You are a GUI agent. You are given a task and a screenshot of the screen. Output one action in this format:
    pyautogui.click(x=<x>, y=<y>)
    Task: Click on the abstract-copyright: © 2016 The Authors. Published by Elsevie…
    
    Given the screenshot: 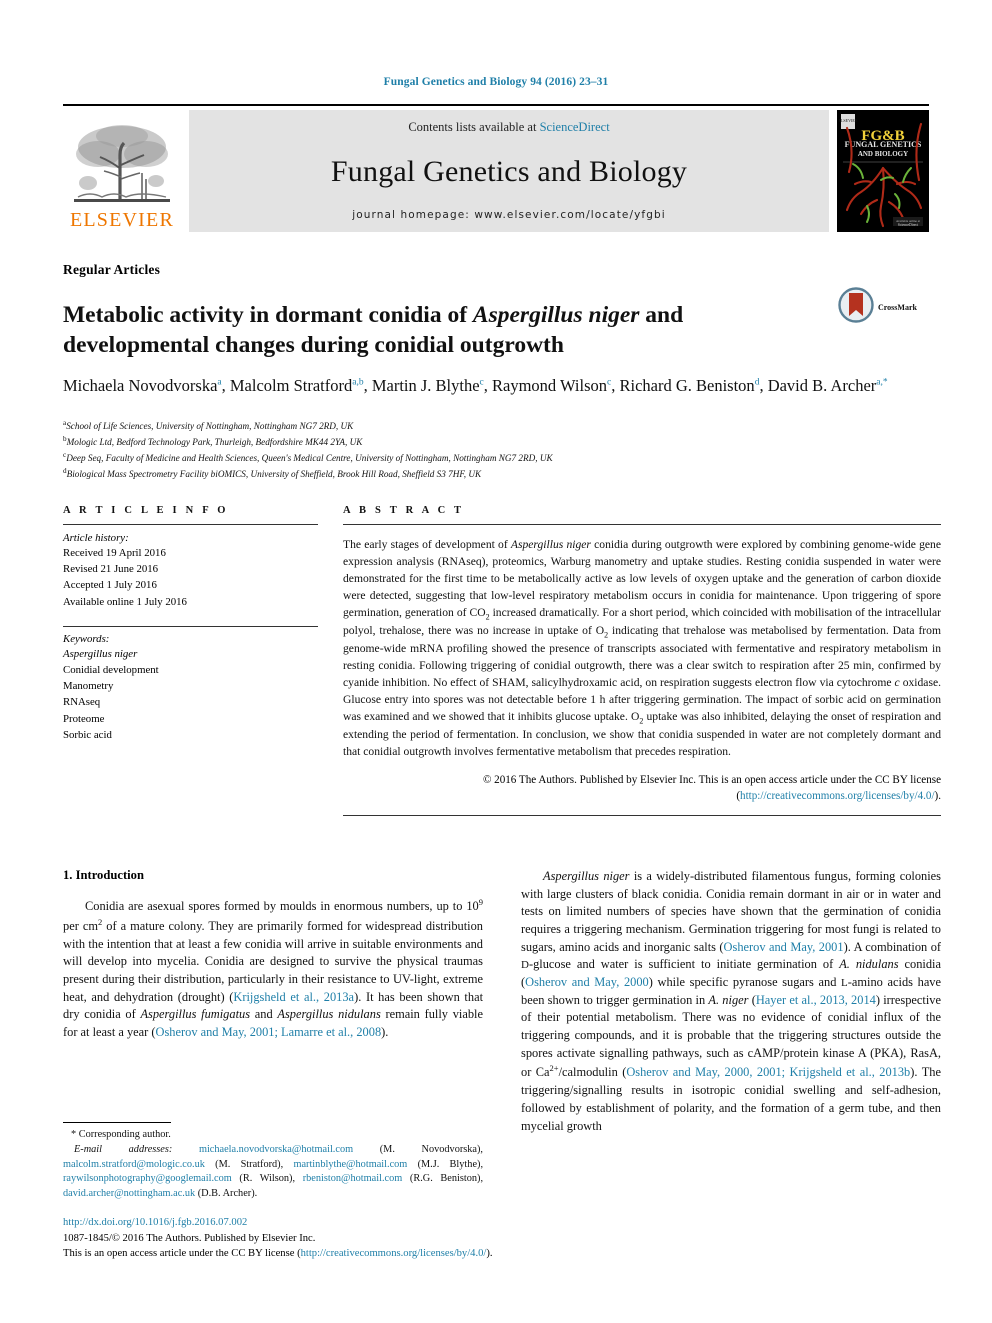 What is the action you would take?
    pyautogui.click(x=642, y=788)
    